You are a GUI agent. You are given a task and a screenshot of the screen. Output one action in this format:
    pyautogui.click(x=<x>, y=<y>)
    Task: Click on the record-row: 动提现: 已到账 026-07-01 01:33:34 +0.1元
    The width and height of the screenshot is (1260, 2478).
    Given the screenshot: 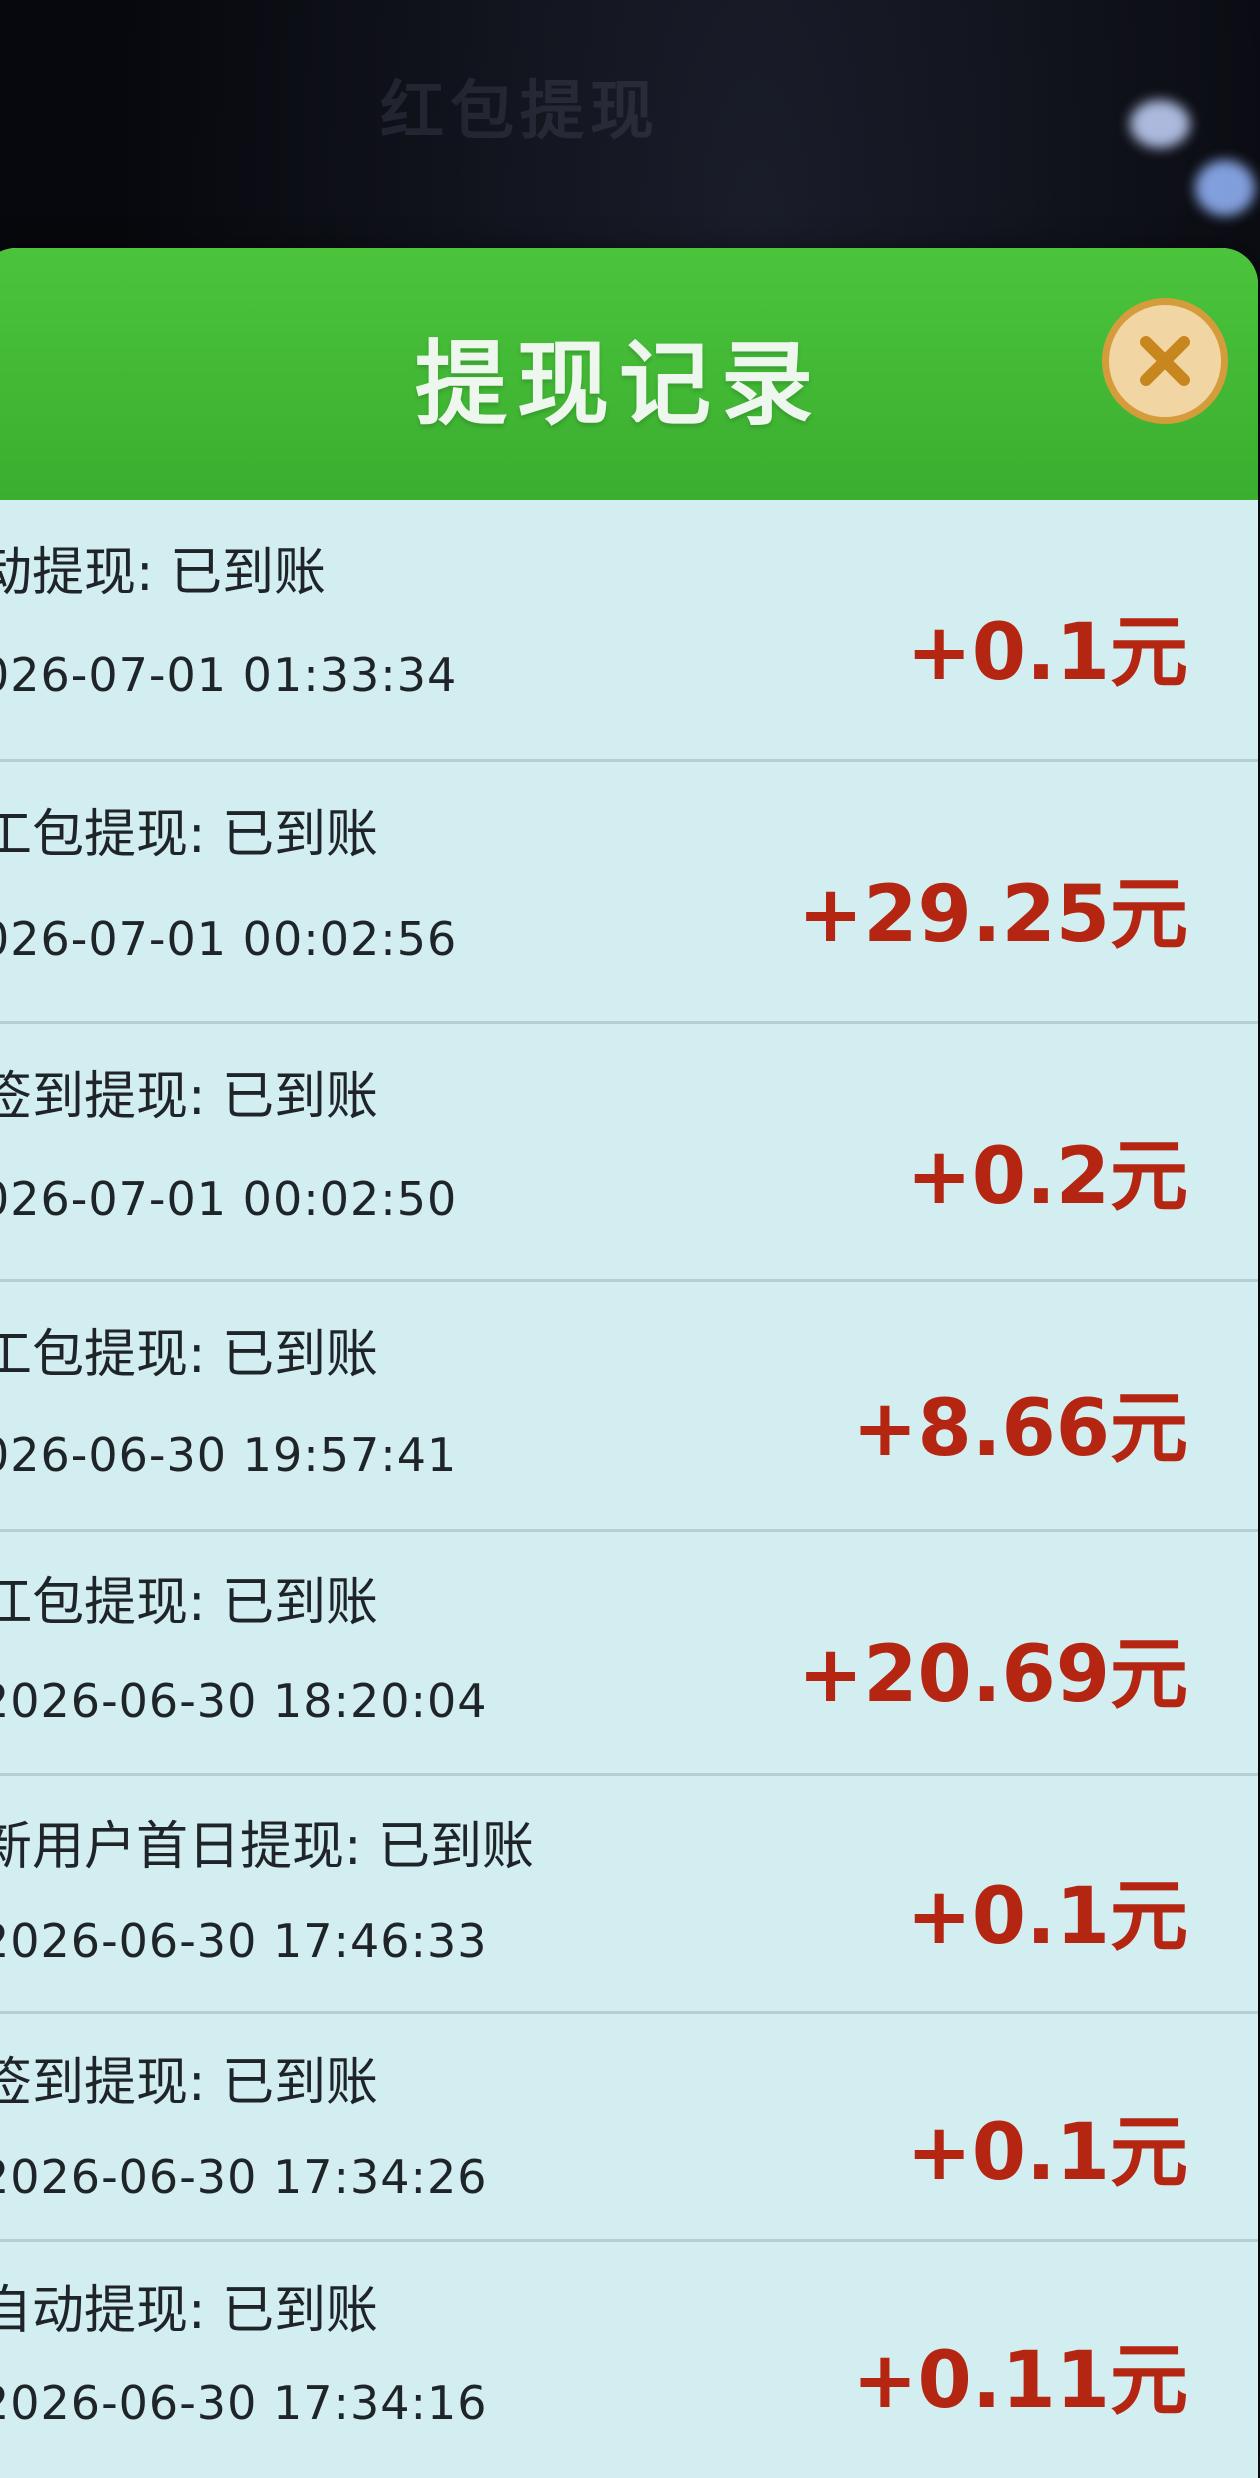 What is the action you would take?
    pyautogui.click(x=629, y=631)
    